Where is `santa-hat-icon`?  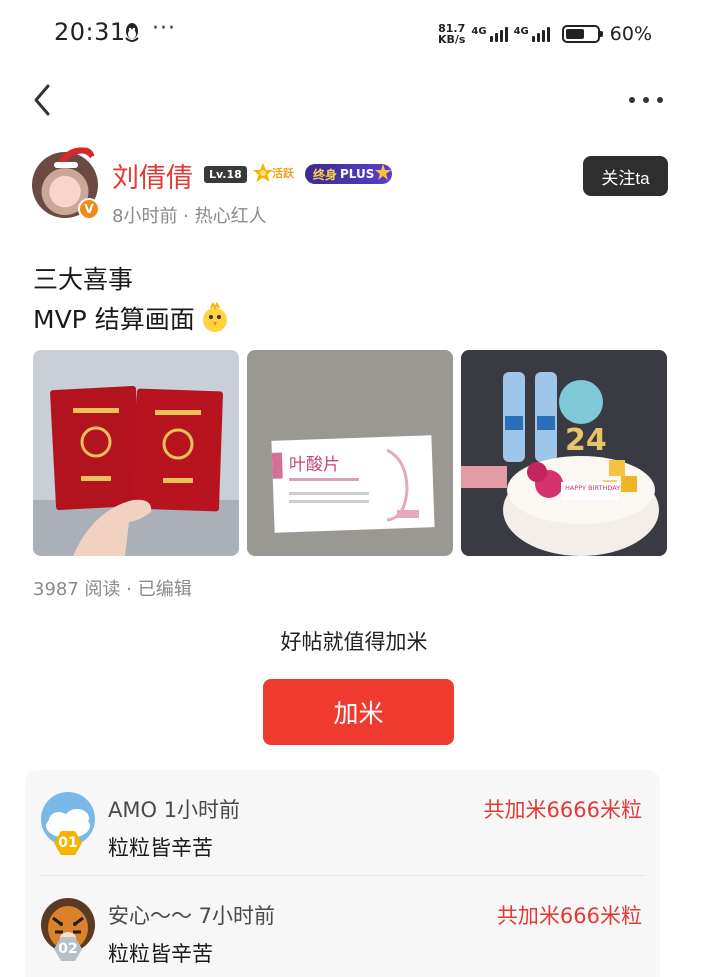
santa-hat-icon is located at coordinates (76, 157).